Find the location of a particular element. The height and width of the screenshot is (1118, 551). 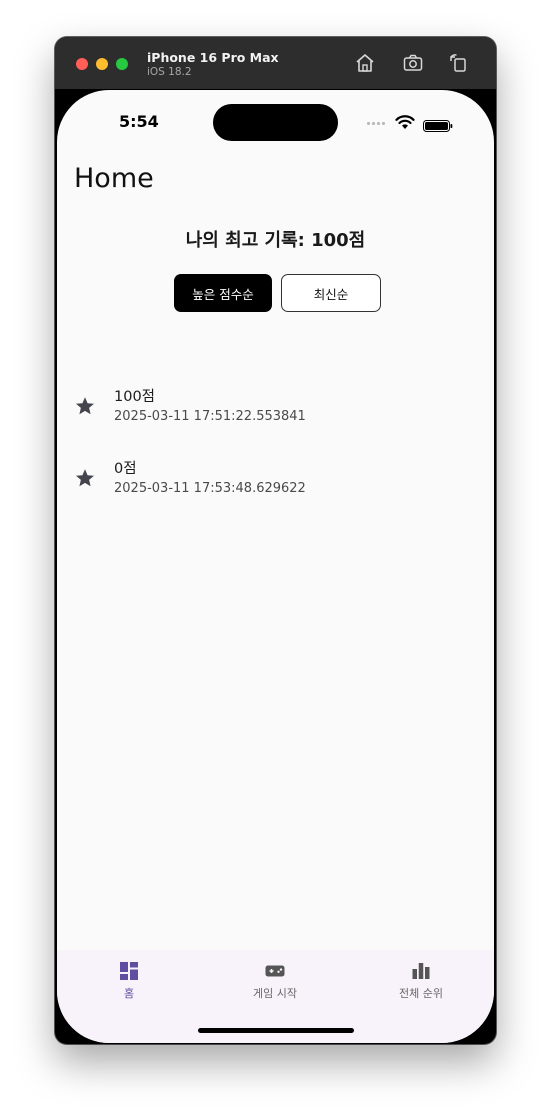

rotate-icon is located at coordinates (458, 63).